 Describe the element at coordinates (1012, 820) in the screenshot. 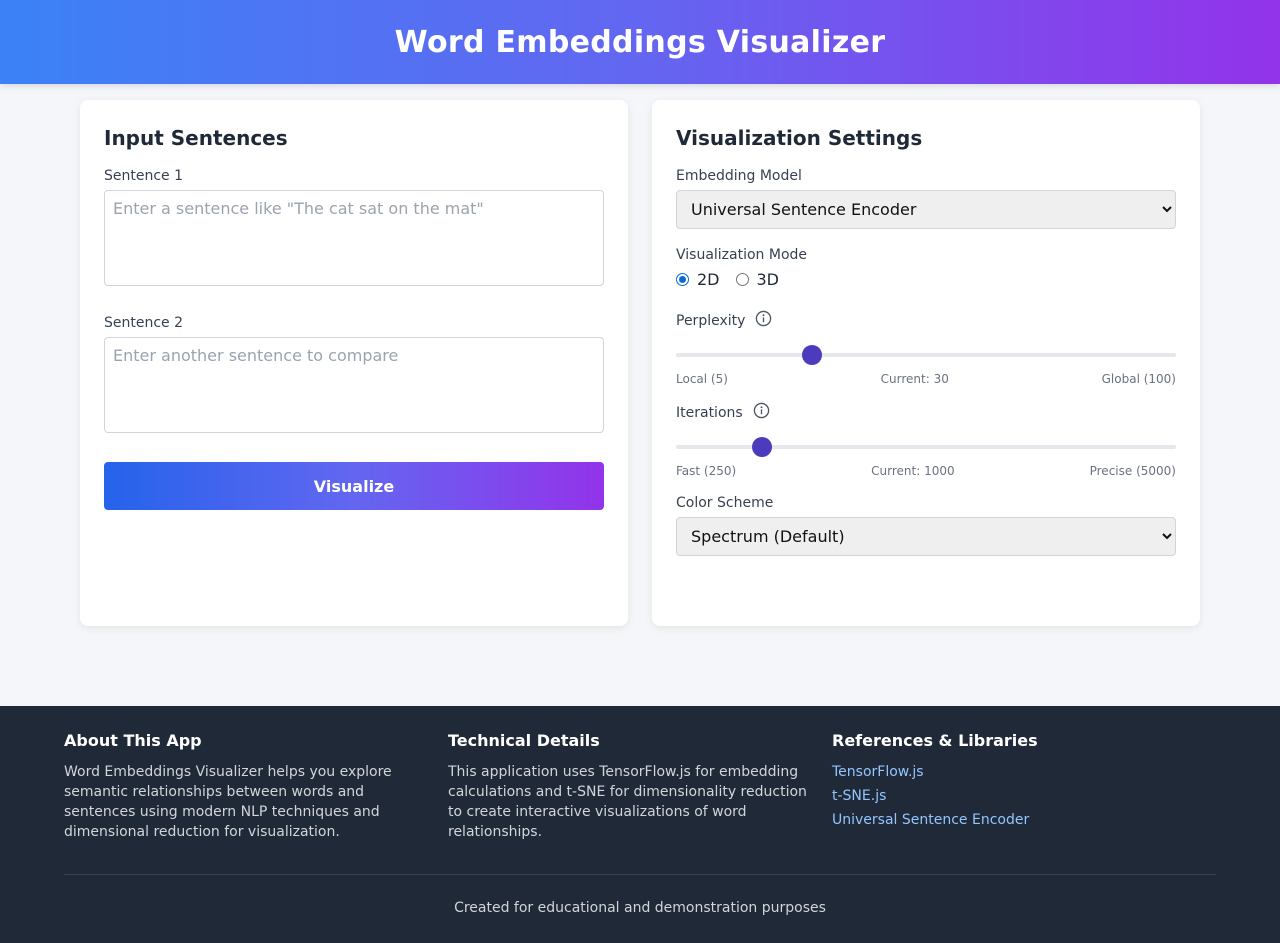

I see `link-universal-sentence-encoder: Universal Sentence Encoder` at that location.